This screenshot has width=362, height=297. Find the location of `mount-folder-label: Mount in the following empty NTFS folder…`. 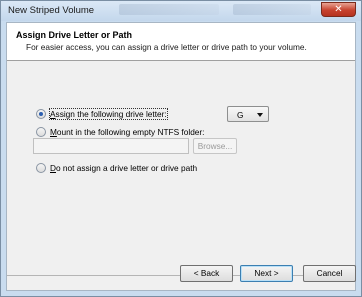

mount-folder-label: Mount in the following empty NTFS folder… is located at coordinates (127, 132).